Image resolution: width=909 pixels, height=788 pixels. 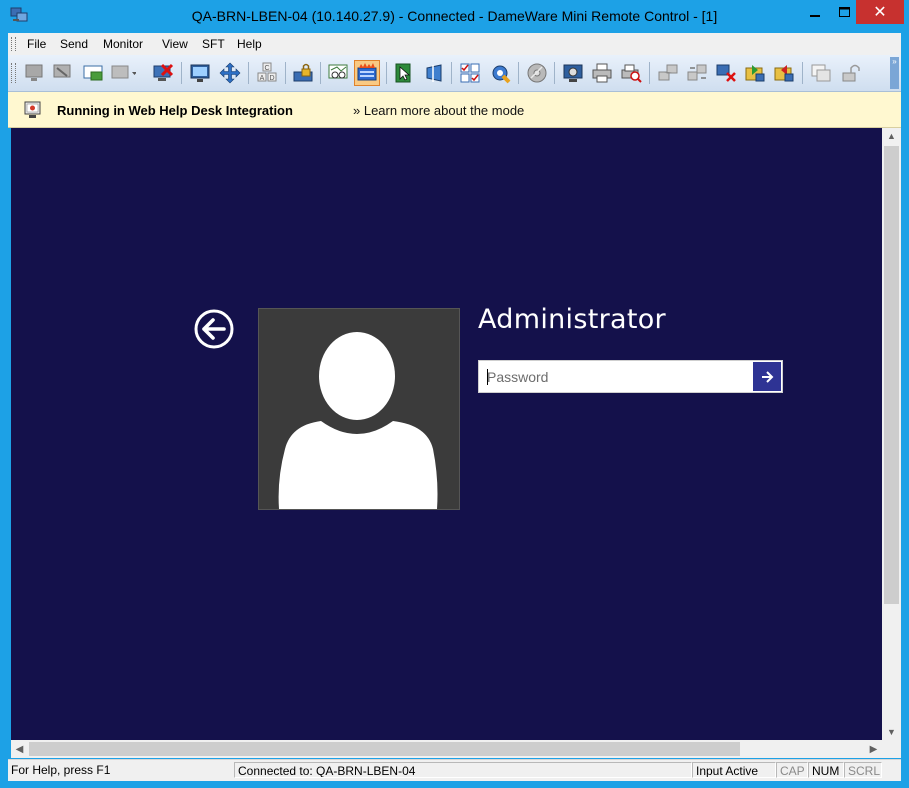 I want to click on settings-checklist-button, so click(x=470, y=73).